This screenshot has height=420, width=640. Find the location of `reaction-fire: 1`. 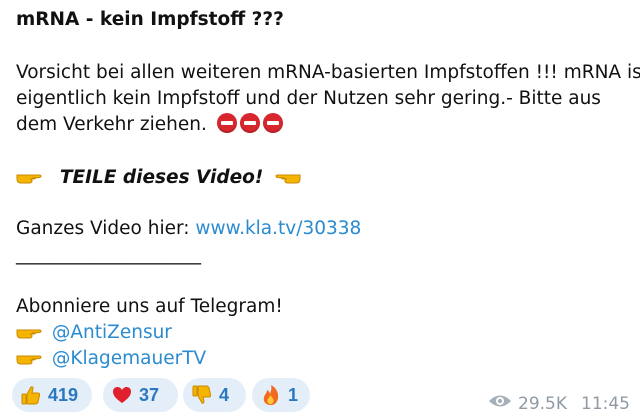

reaction-fire: 1 is located at coordinates (281, 395).